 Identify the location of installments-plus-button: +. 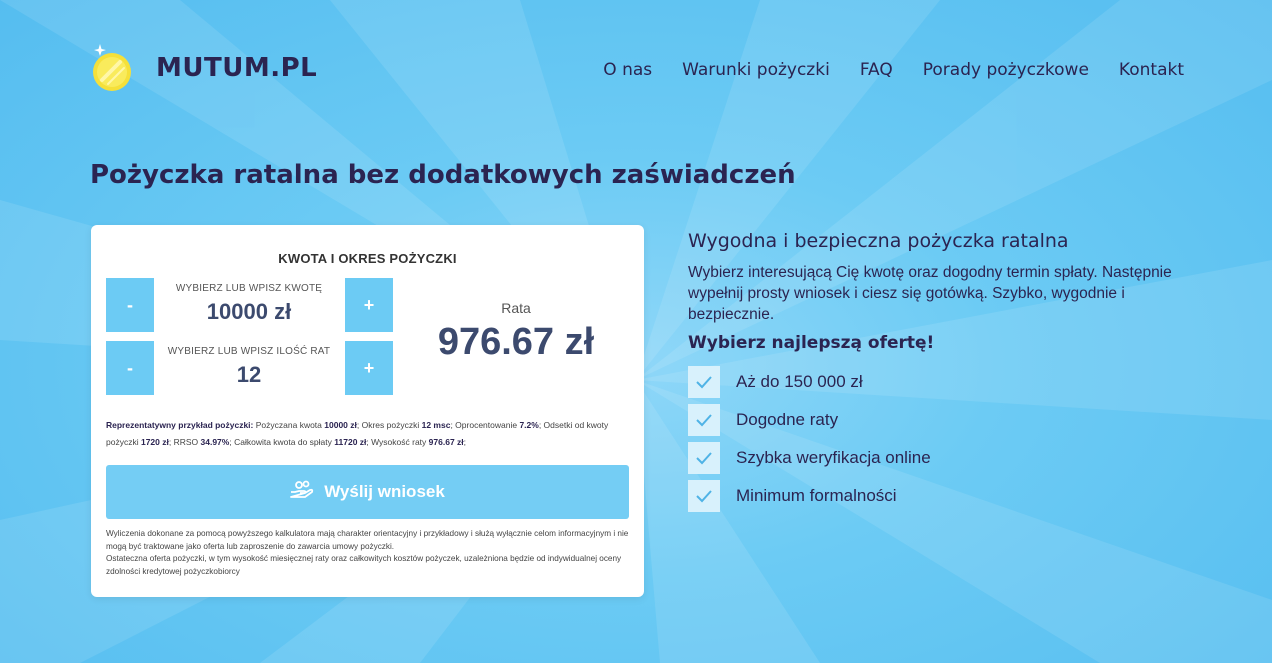
(369, 368).